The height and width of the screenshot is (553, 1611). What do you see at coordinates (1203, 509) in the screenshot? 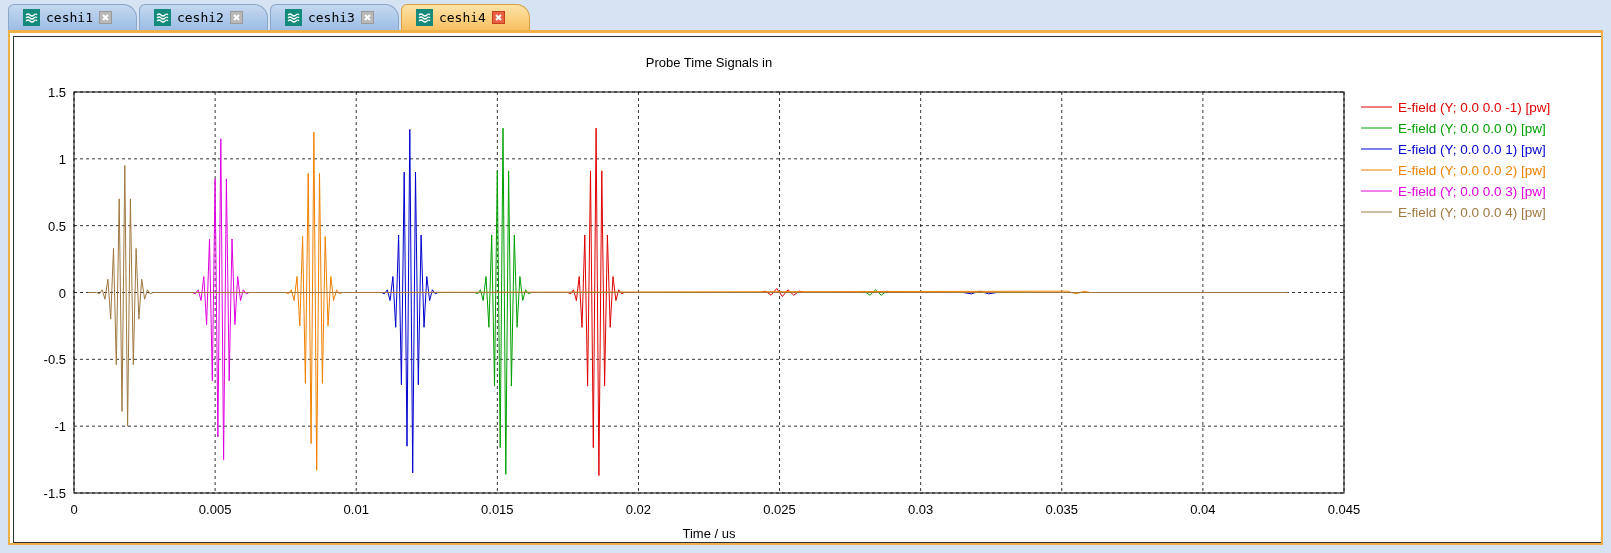
I see `x-tick-label: 0.04` at bounding box center [1203, 509].